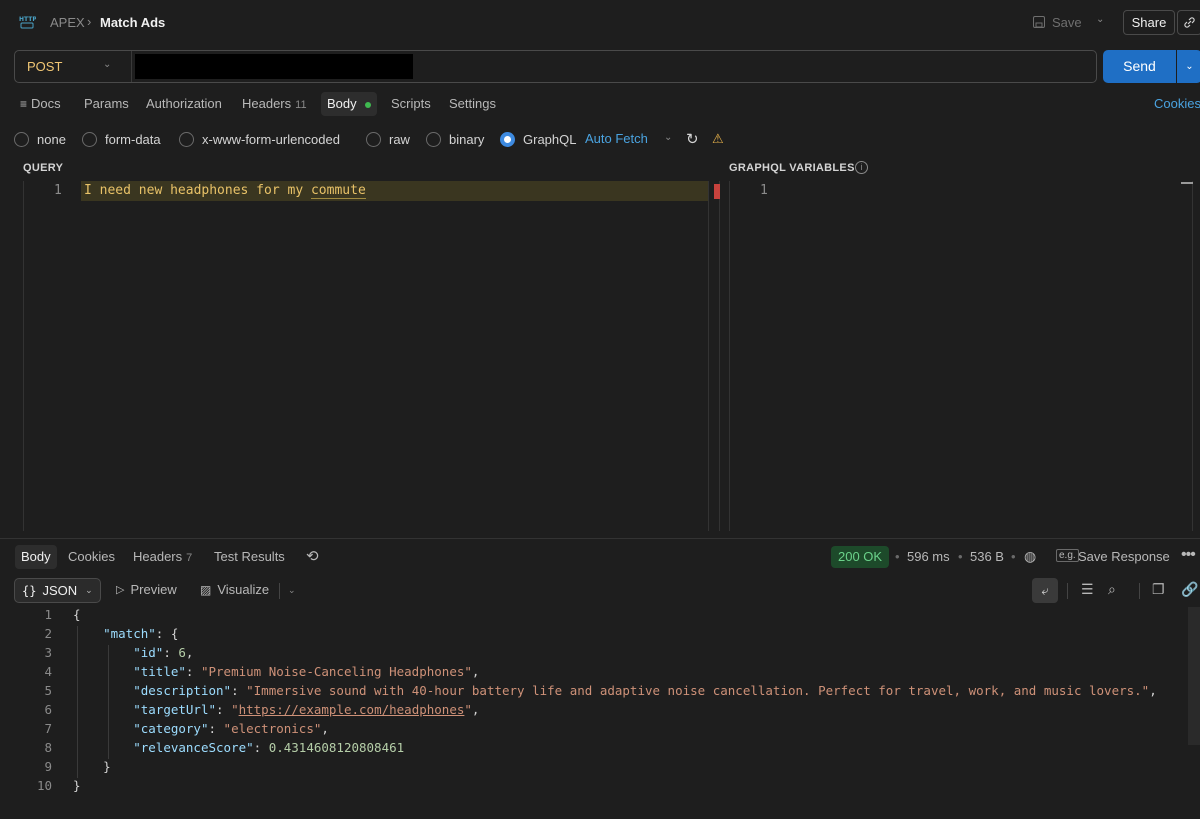 The width and height of the screenshot is (1200, 819). Describe the element at coordinates (411, 104) in the screenshot. I see `tab-scripts: Scripts` at that location.